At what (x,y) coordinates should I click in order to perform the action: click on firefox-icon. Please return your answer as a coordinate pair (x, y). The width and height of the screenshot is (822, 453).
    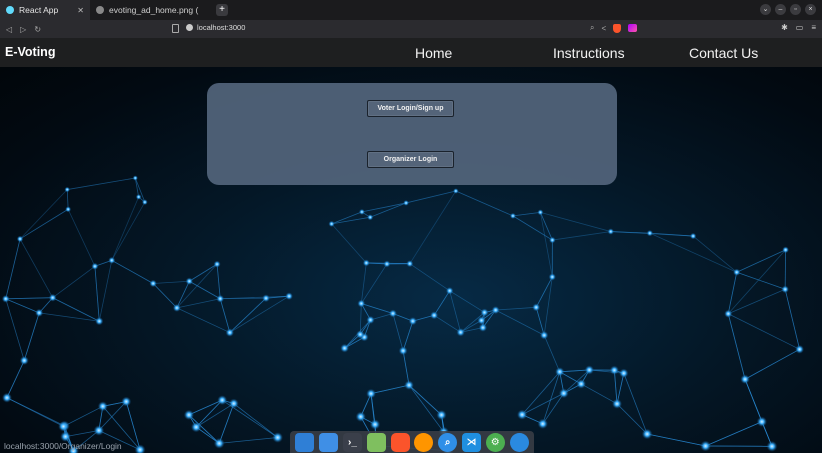
    Looking at the image, I should click on (424, 442).